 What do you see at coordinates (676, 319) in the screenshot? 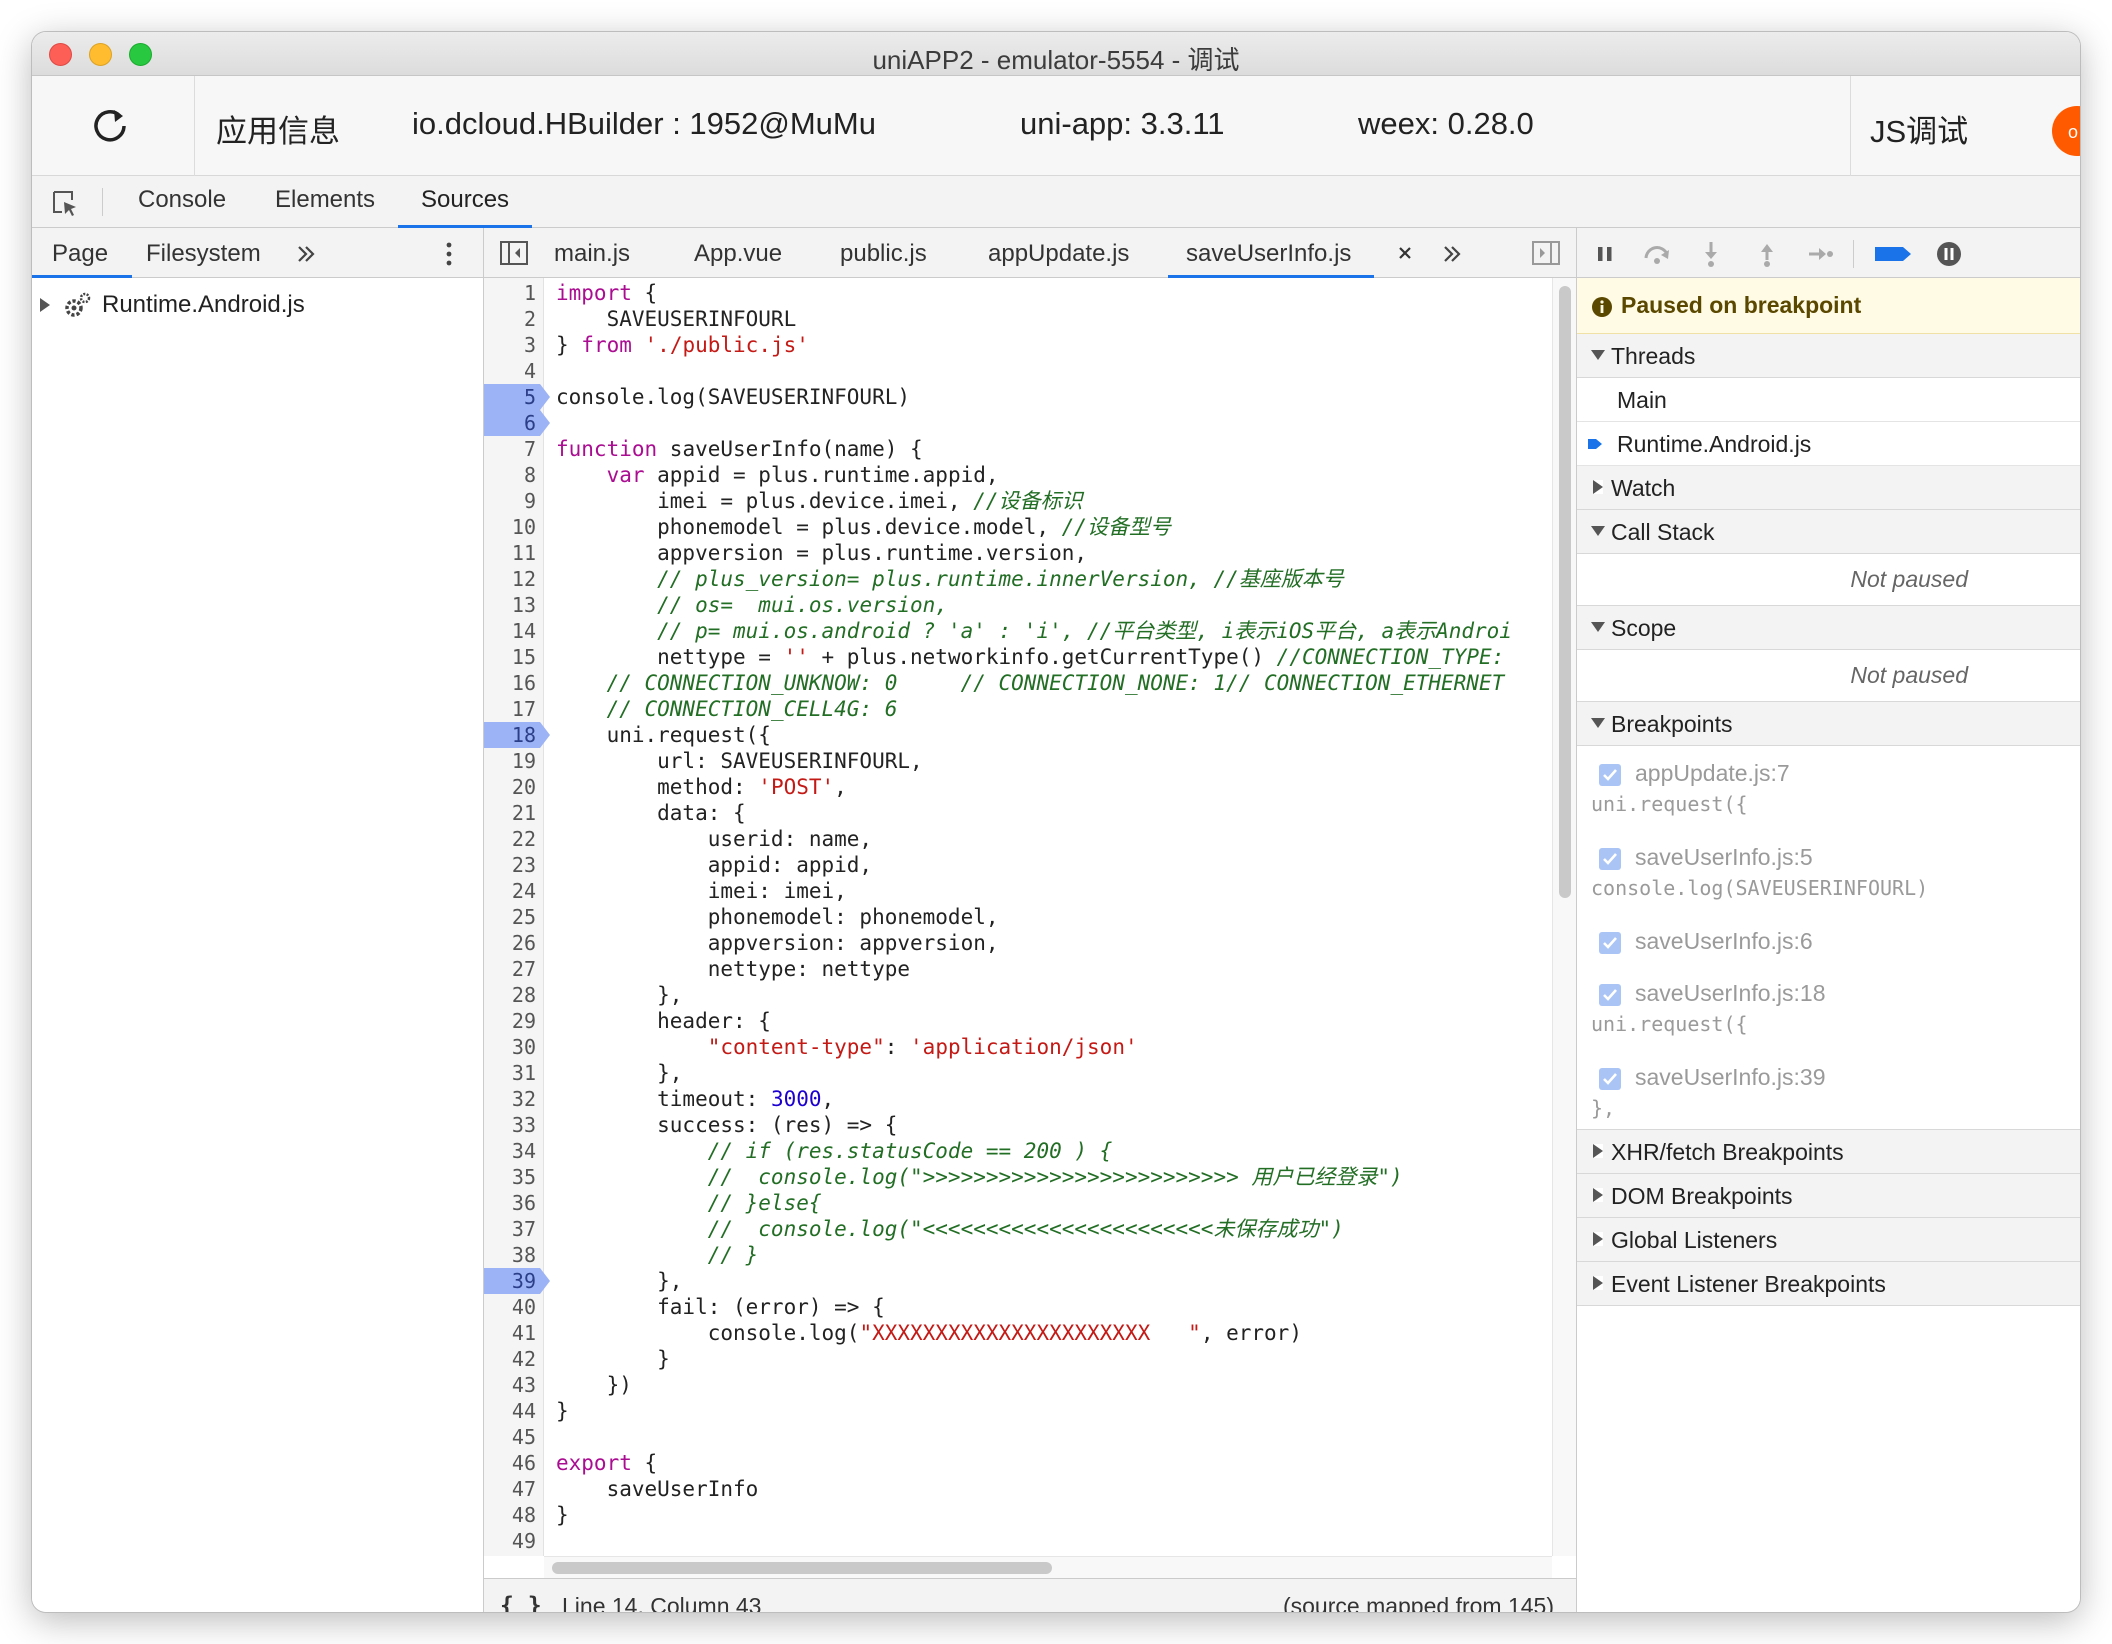
I see `code-line: SAVEUSERINFOURL` at bounding box center [676, 319].